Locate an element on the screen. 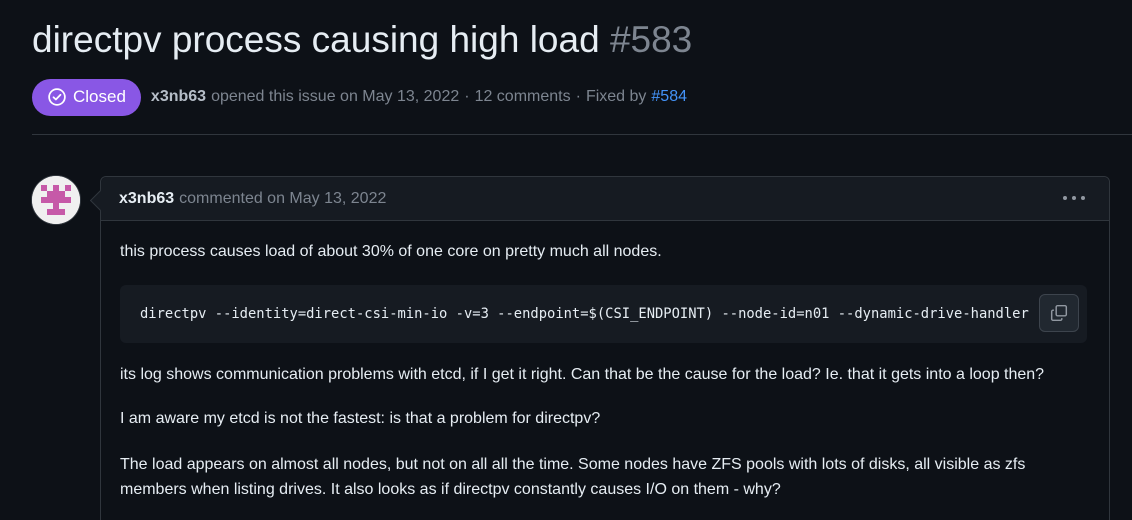  issue-title: directpv process causing high load #583 is located at coordinates (362, 40).